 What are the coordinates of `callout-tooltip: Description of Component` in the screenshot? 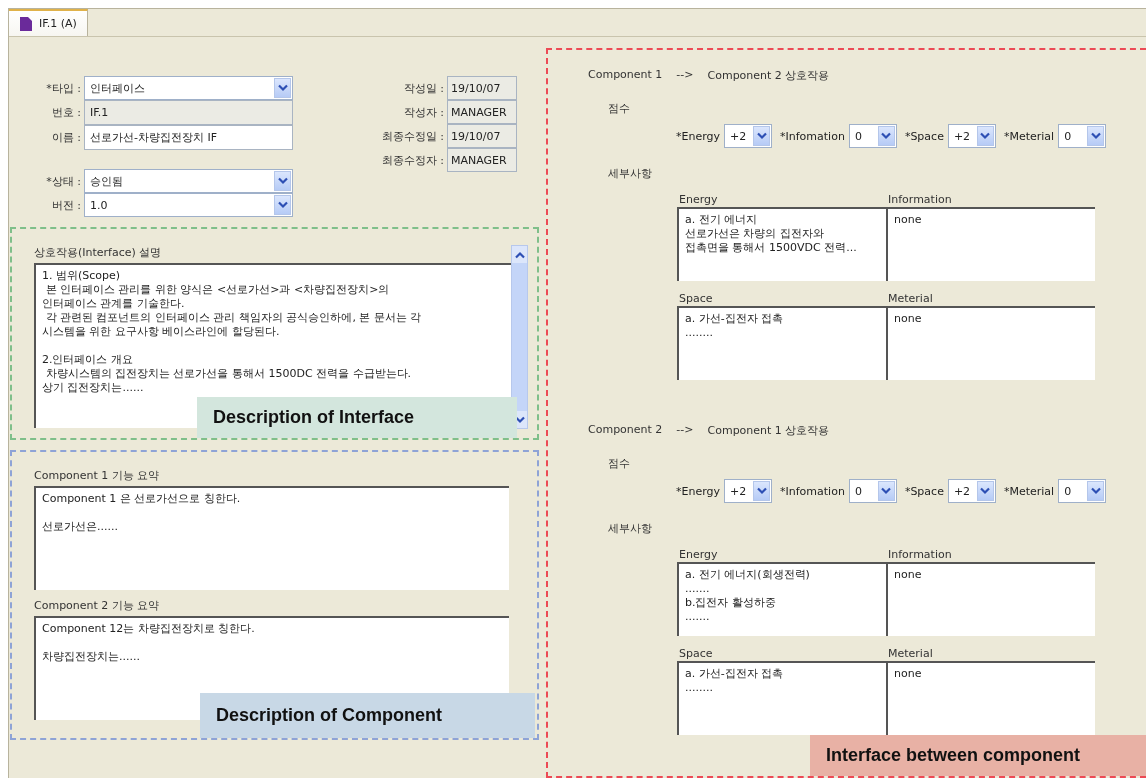 It's located at (367, 715).